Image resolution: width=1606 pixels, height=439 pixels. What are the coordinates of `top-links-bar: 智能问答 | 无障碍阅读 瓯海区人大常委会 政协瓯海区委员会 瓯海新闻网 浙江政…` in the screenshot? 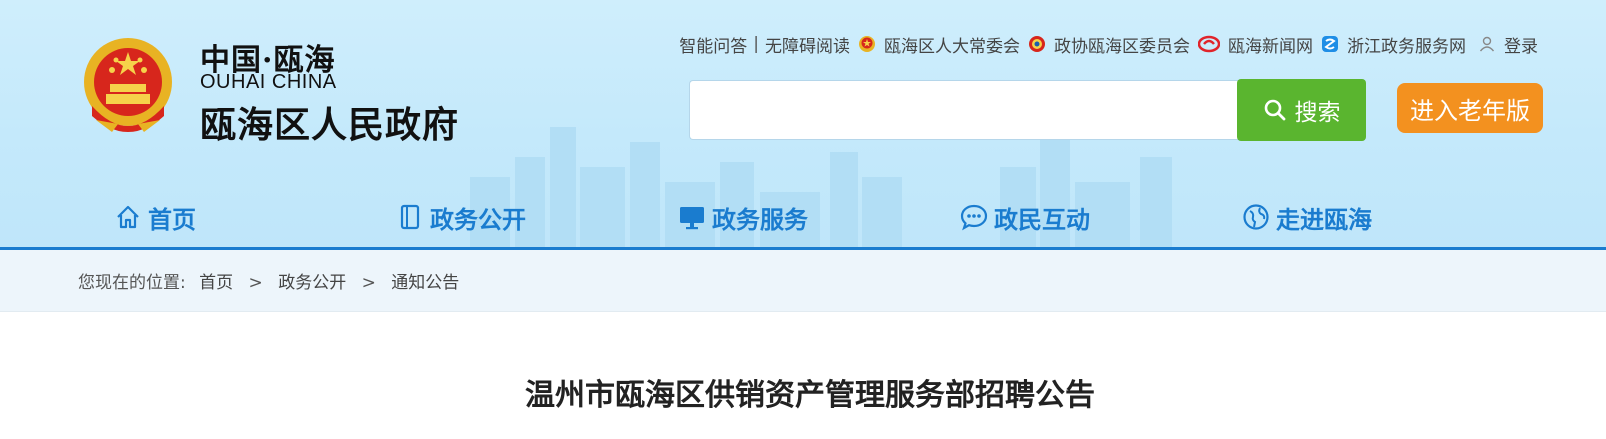 It's located at (1108, 44).